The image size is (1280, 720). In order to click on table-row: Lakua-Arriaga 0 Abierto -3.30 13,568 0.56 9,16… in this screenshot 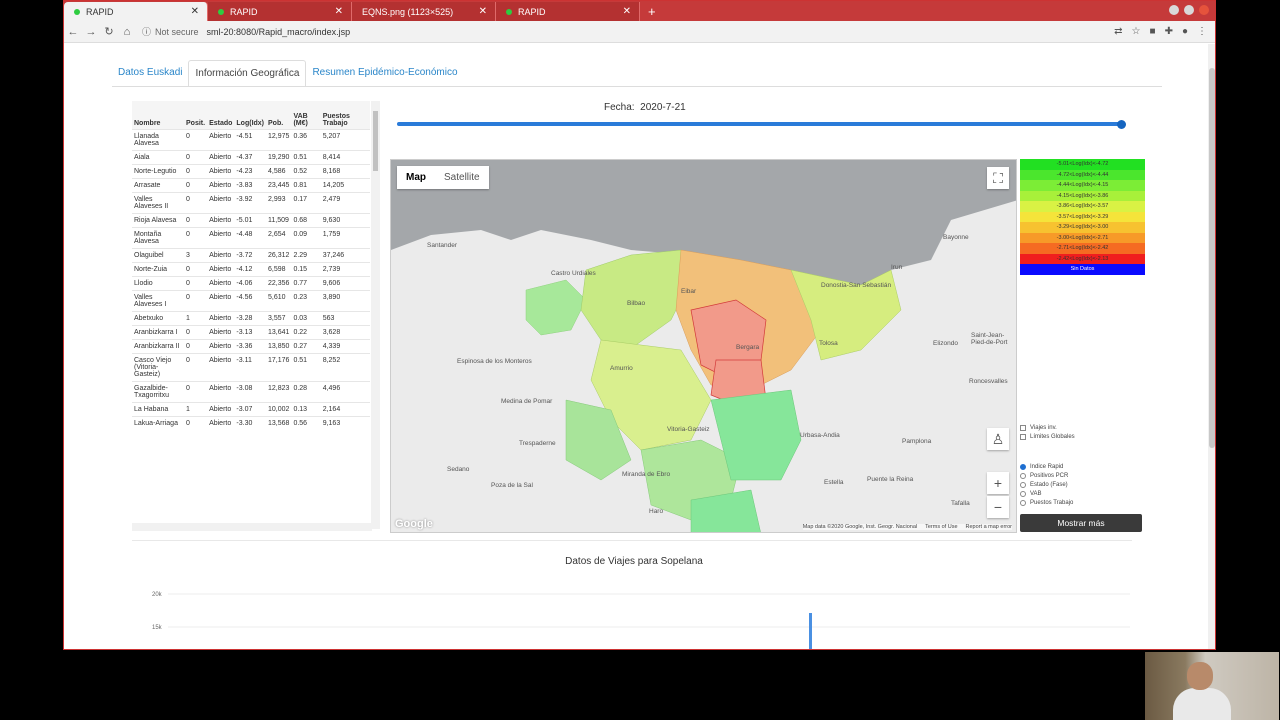, I will do `click(251, 422)`.